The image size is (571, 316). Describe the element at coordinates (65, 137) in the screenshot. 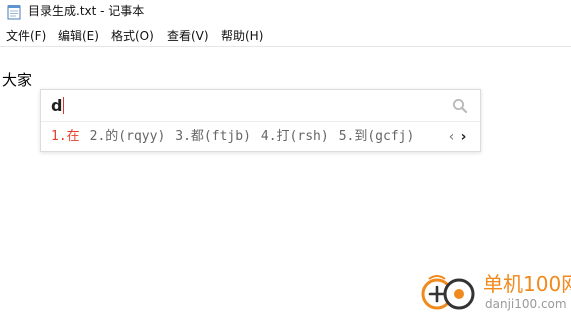

I see `candidate-1: 1.在` at that location.